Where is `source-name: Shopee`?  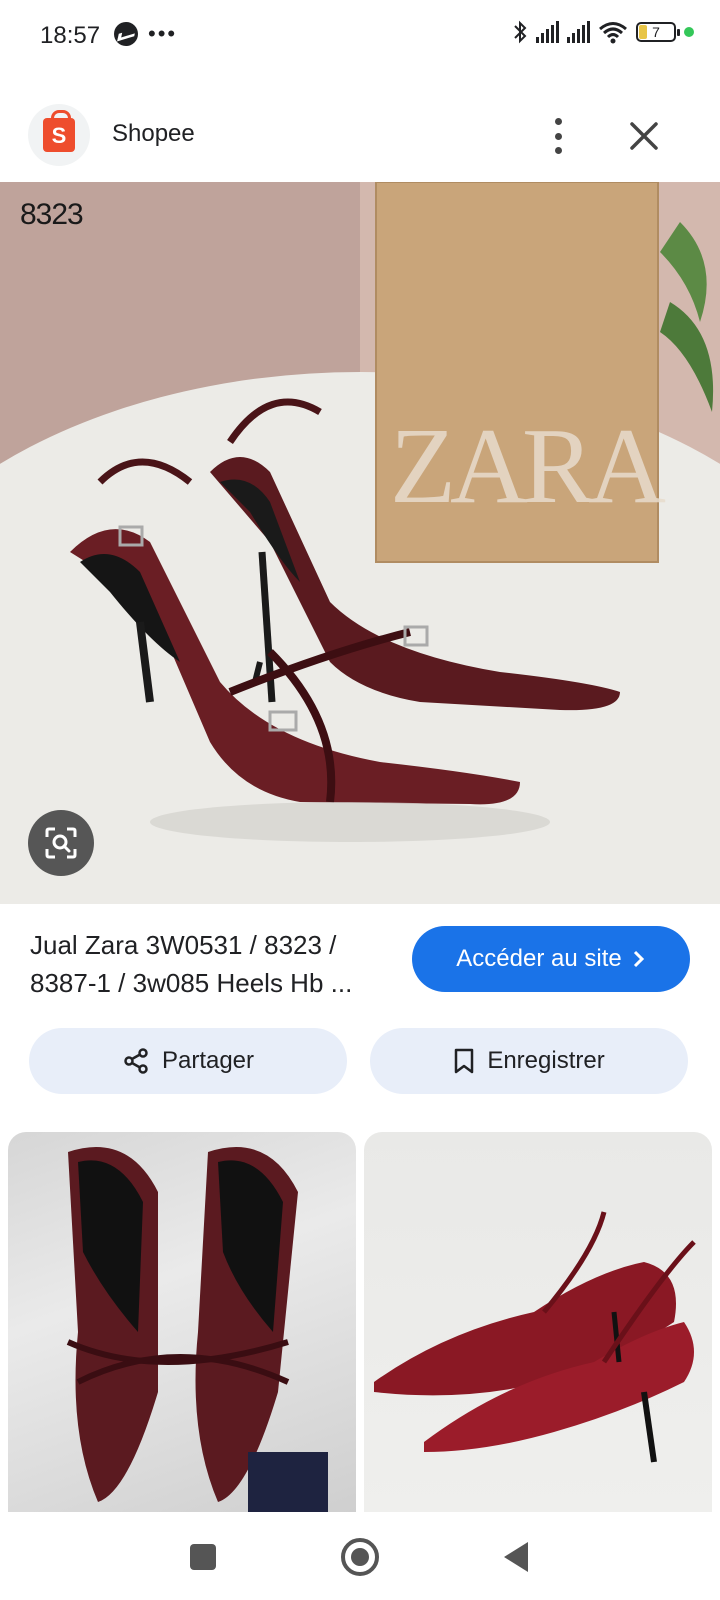 source-name: Shopee is located at coordinates (153, 134).